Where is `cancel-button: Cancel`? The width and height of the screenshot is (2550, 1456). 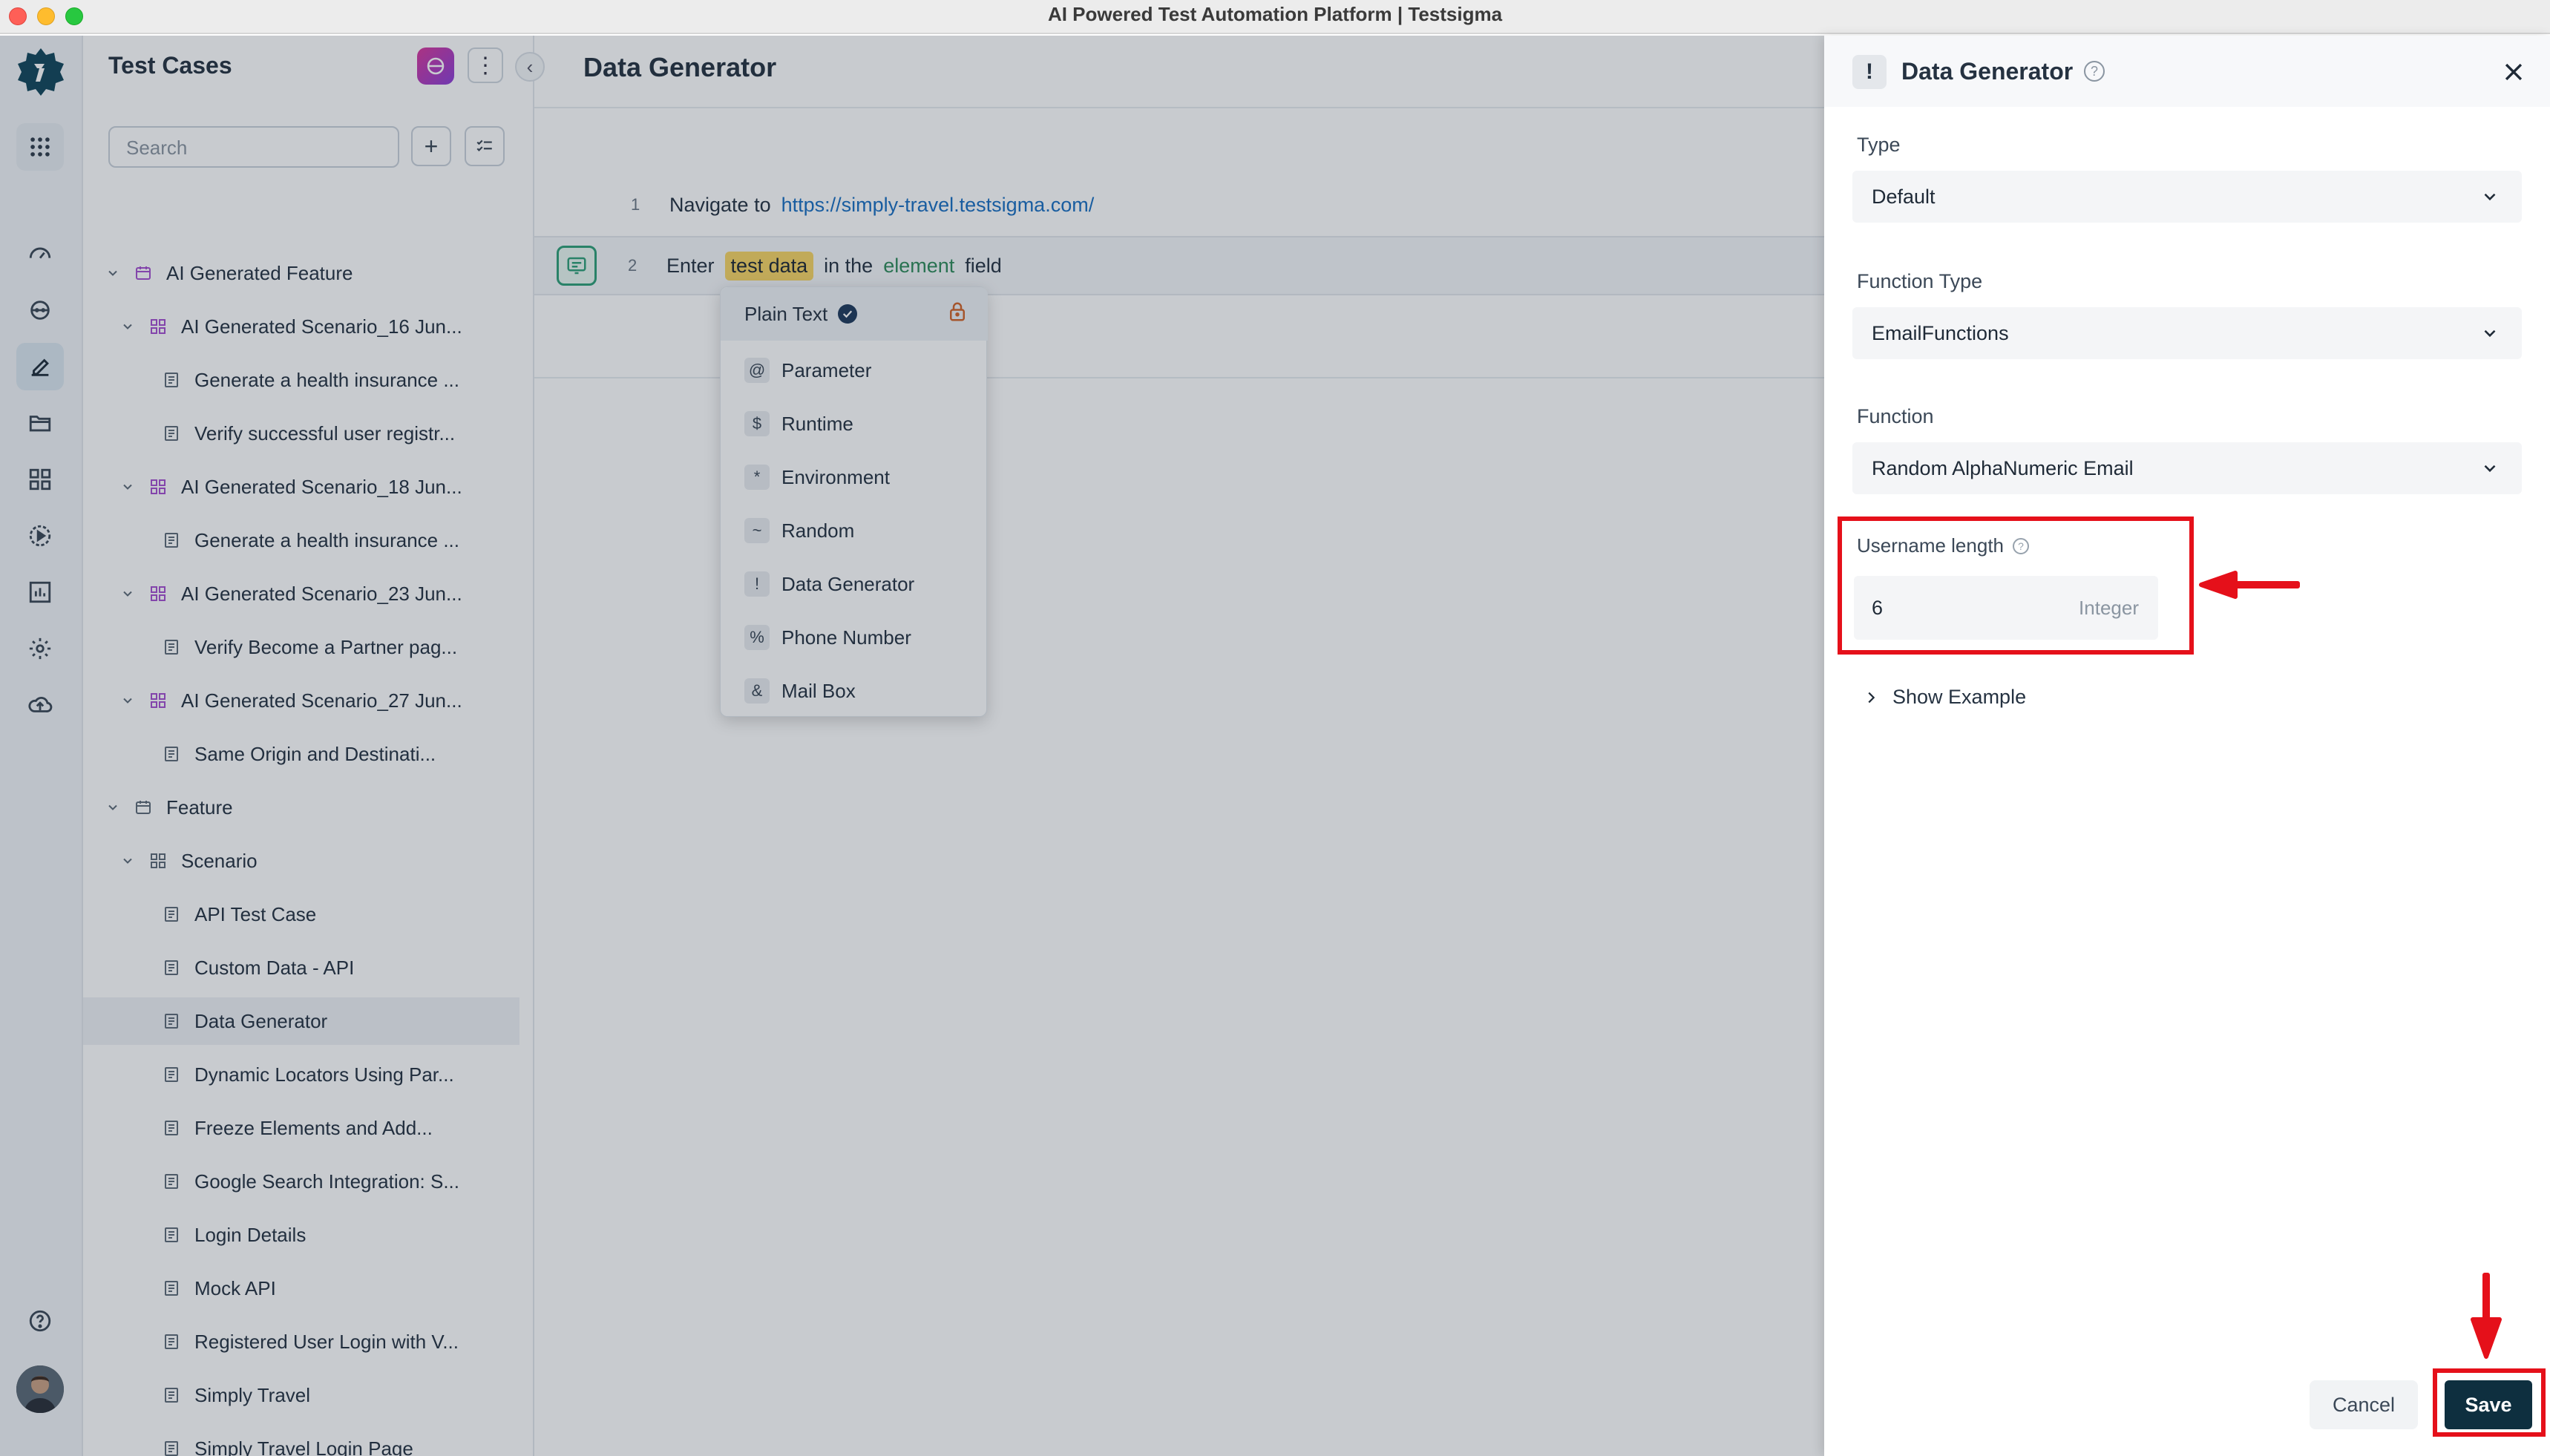
cancel-button: Cancel is located at coordinates (2364, 1405).